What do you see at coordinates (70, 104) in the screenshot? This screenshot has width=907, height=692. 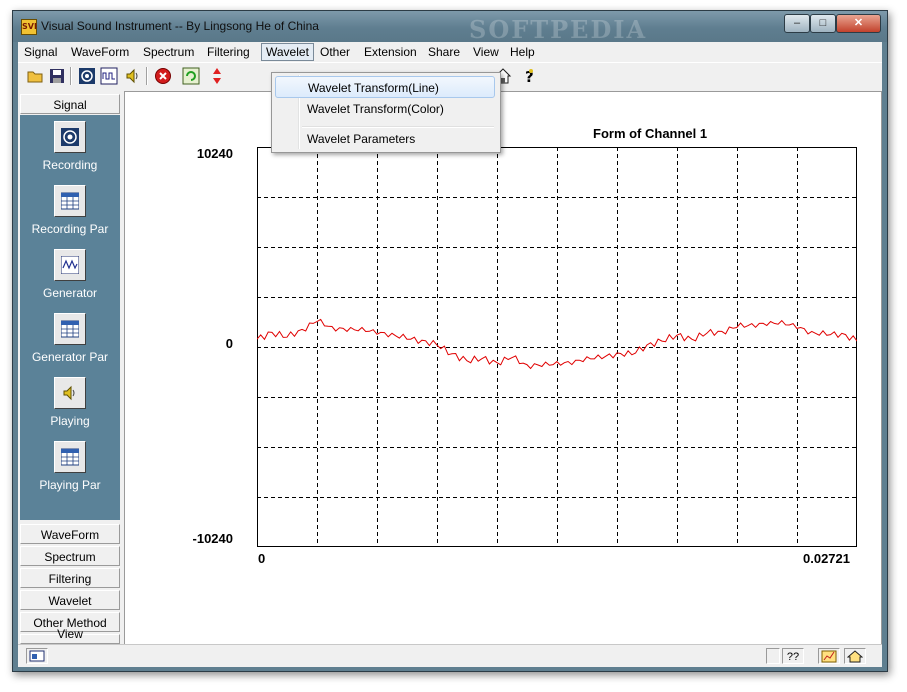 I see `sidebar-group-signal: Signal` at bounding box center [70, 104].